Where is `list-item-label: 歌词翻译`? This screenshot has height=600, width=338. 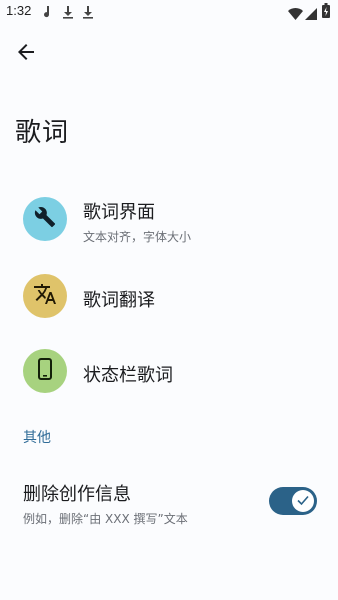
list-item-label: 歌词翻译 is located at coordinates (119, 300).